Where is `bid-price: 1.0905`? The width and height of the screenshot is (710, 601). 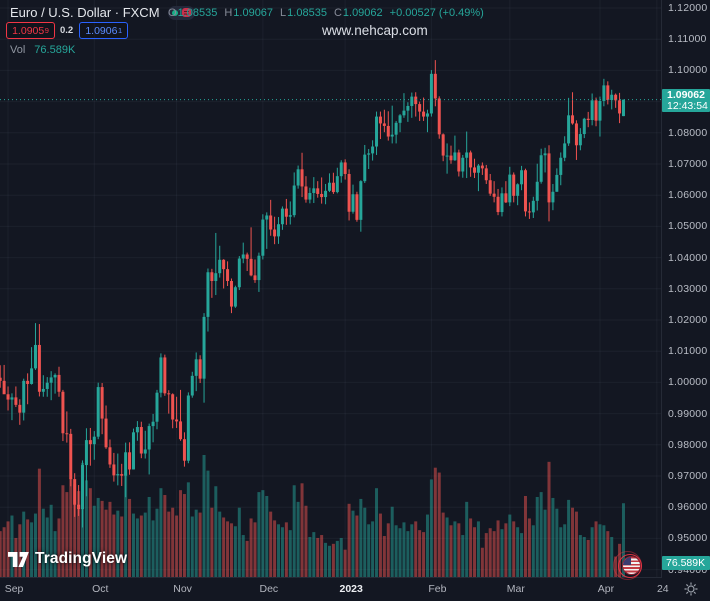 bid-price: 1.0905 is located at coordinates (28, 30).